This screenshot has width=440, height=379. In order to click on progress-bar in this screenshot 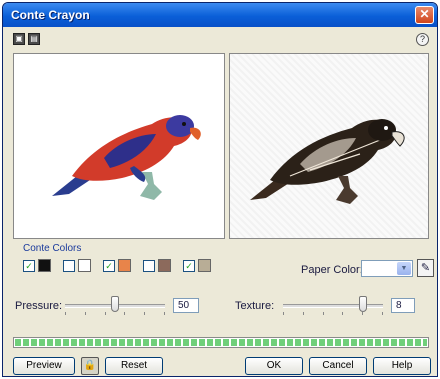, I will do `click(221, 342)`.